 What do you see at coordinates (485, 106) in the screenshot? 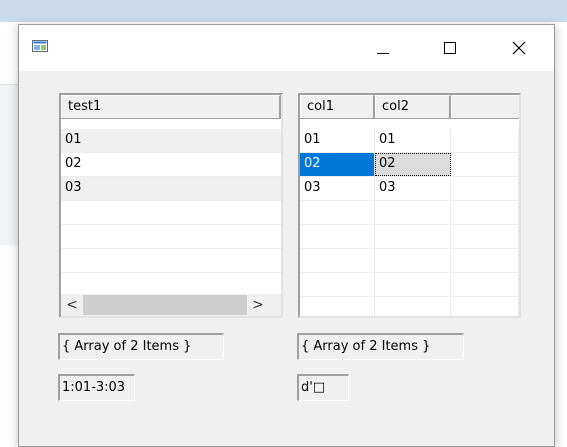
I see `column-header-empty` at bounding box center [485, 106].